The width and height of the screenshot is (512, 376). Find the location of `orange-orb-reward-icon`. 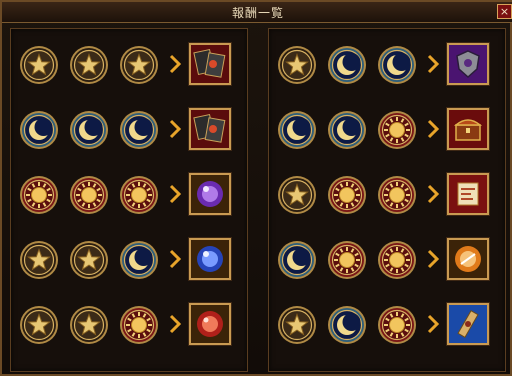

orange-orb-reward-icon is located at coordinates (468, 259).